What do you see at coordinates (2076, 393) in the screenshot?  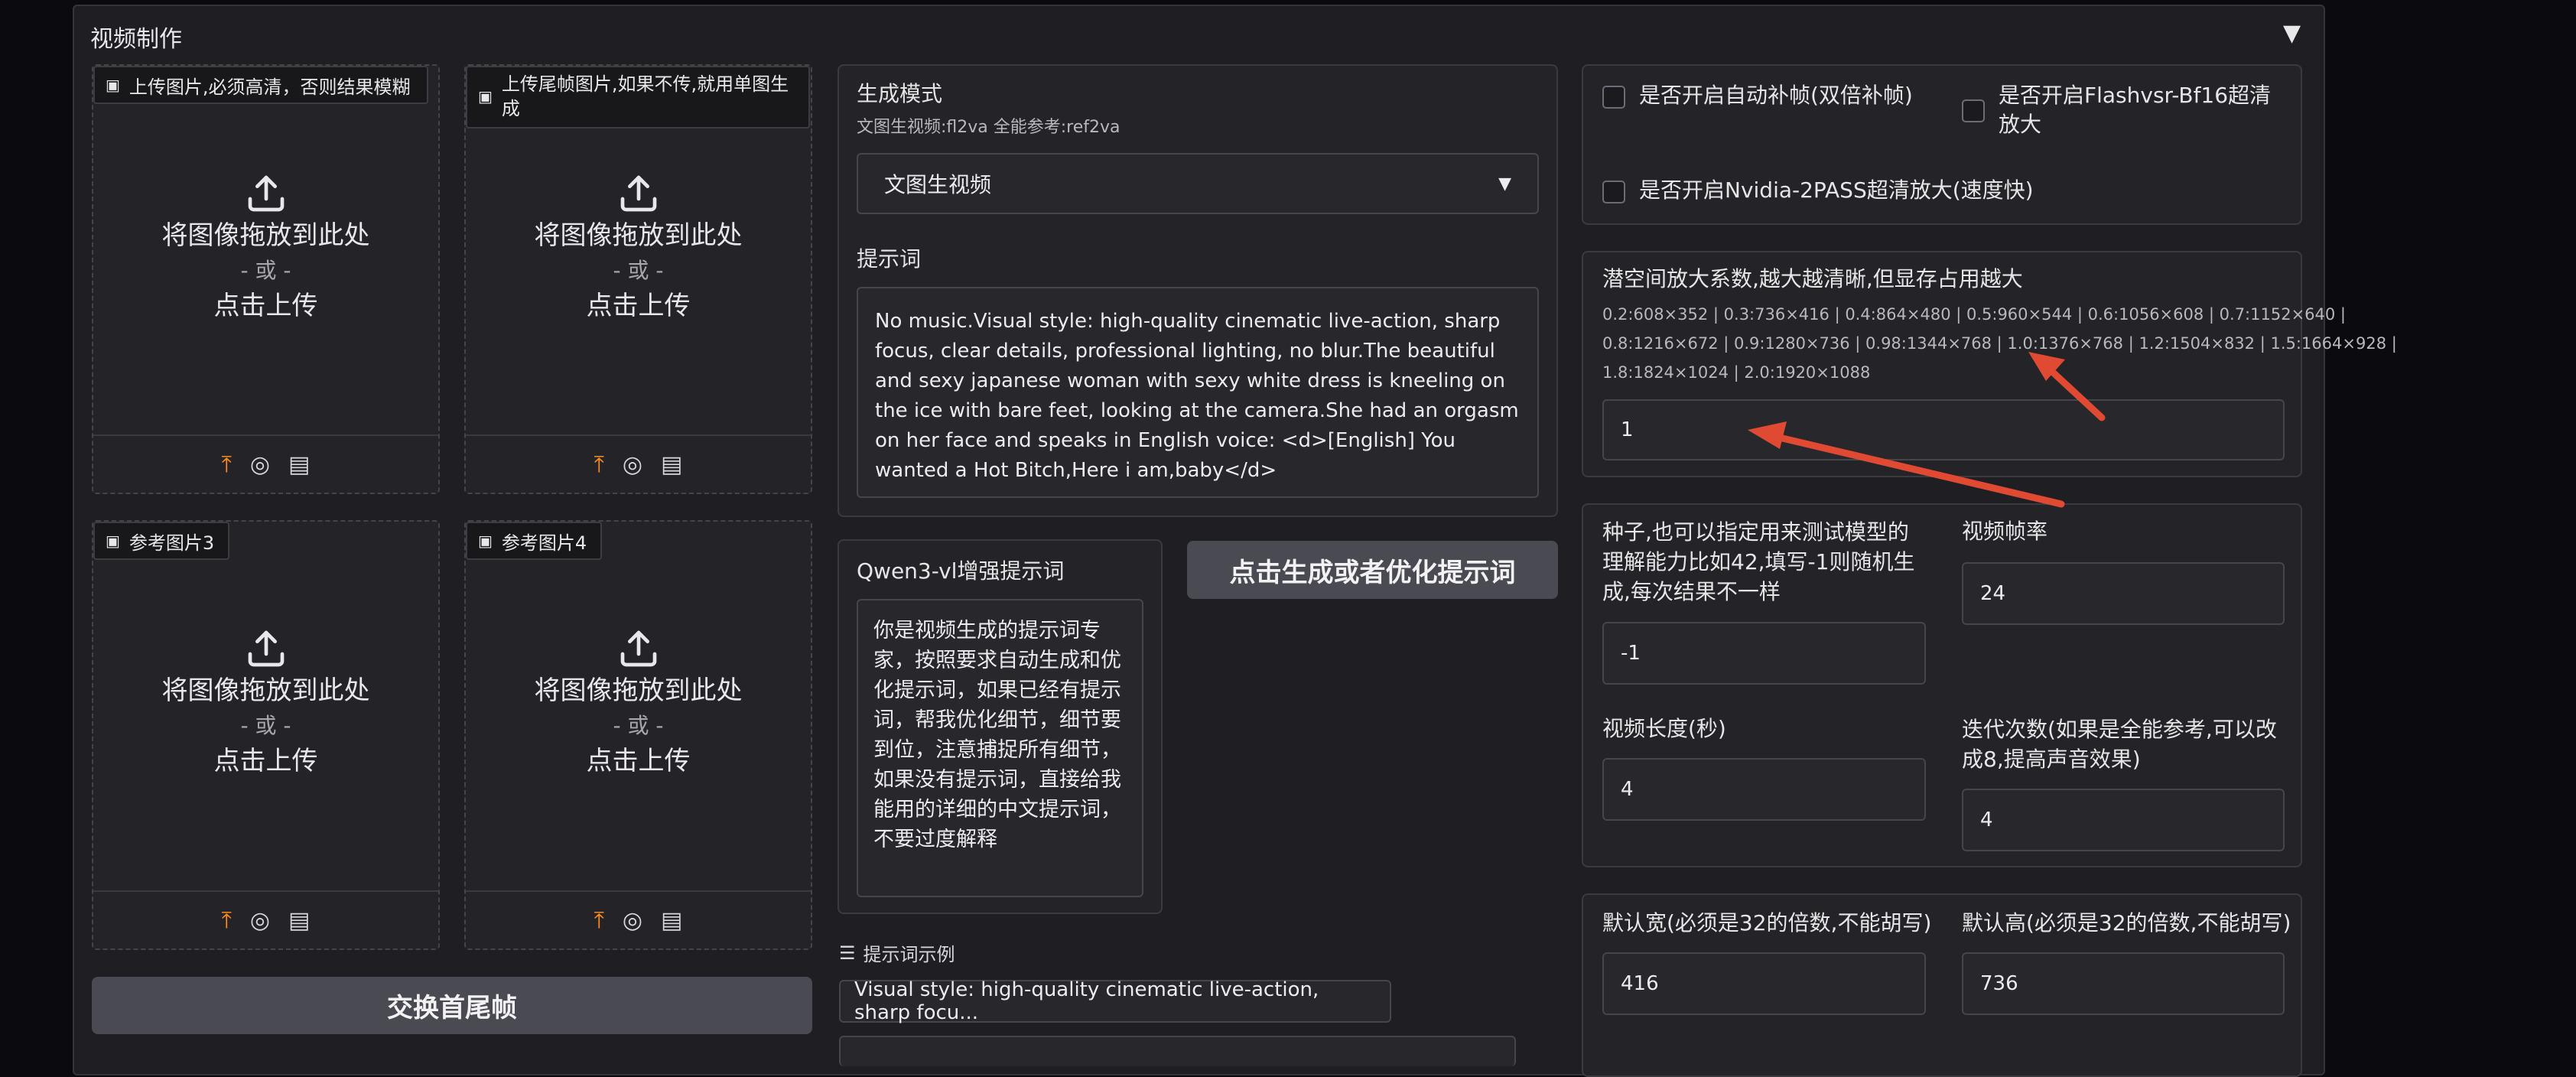 I see `arrow-to-latent-info` at bounding box center [2076, 393].